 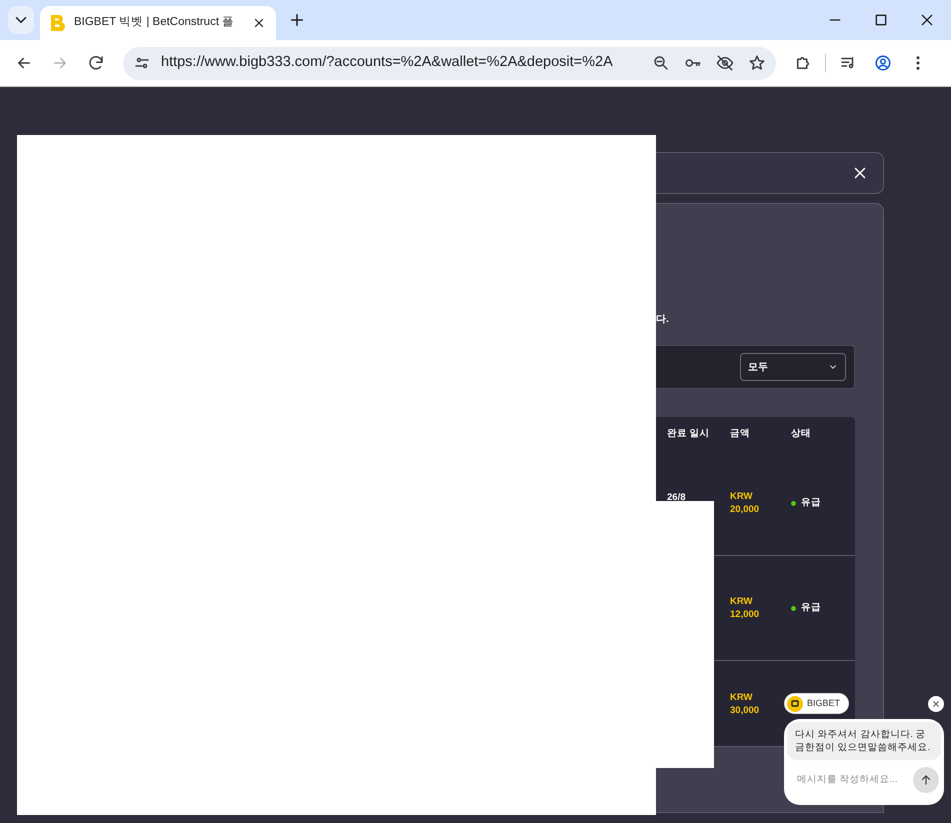 What do you see at coordinates (663, 320) in the screenshot?
I see `notice-text: 다.` at bounding box center [663, 320].